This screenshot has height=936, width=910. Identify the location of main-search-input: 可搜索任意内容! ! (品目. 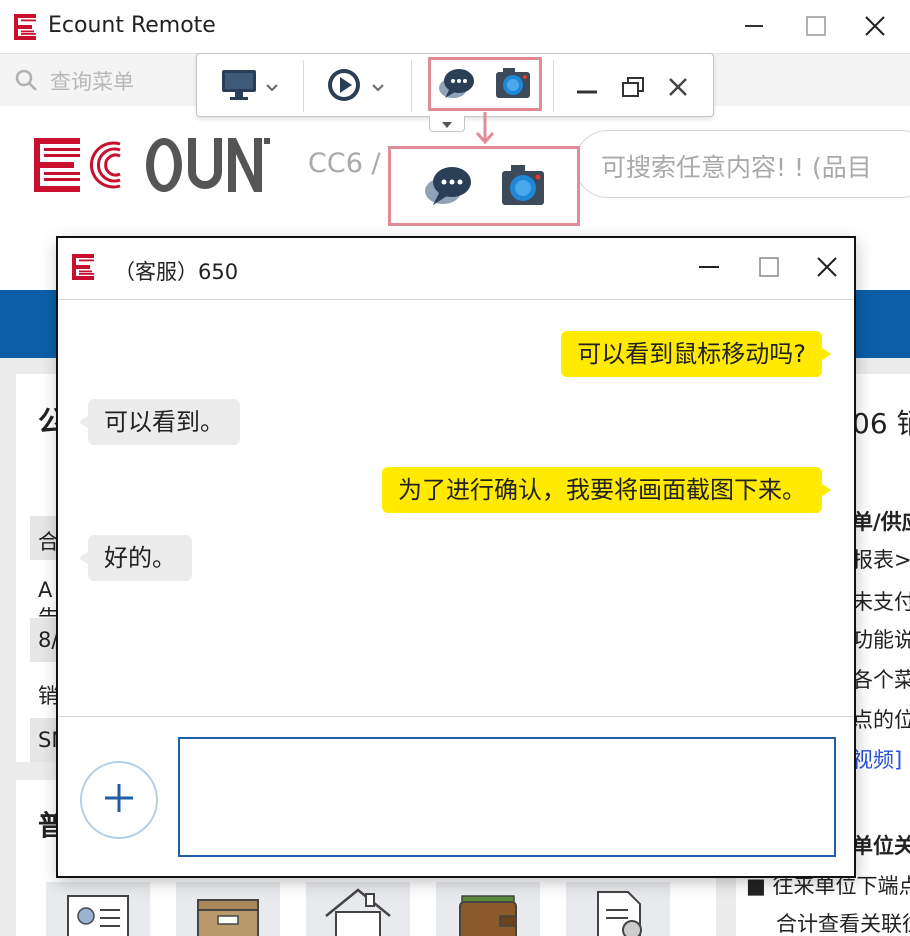
(742, 164).